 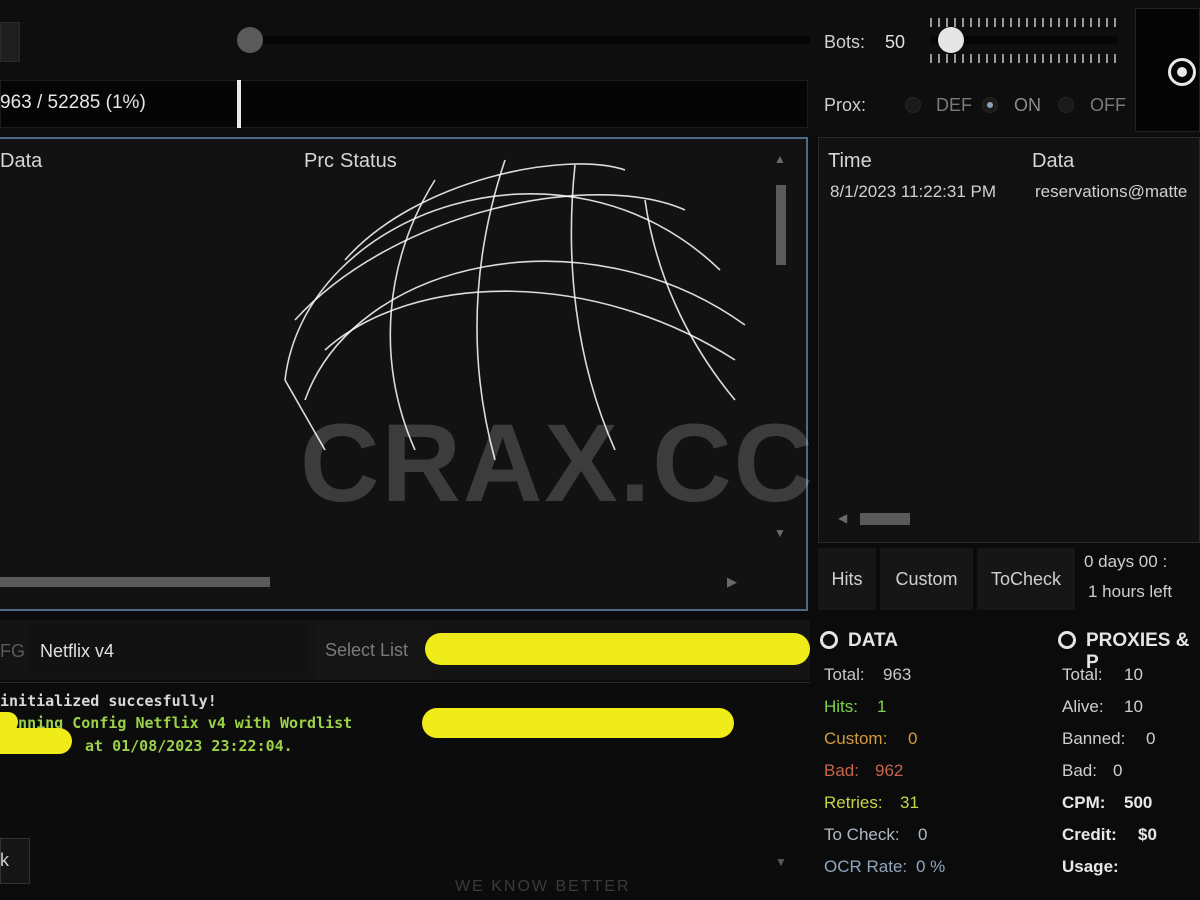 What do you see at coordinates (1138, 651) in the screenshot?
I see `proxies-section-title: PROXIES & P` at bounding box center [1138, 651].